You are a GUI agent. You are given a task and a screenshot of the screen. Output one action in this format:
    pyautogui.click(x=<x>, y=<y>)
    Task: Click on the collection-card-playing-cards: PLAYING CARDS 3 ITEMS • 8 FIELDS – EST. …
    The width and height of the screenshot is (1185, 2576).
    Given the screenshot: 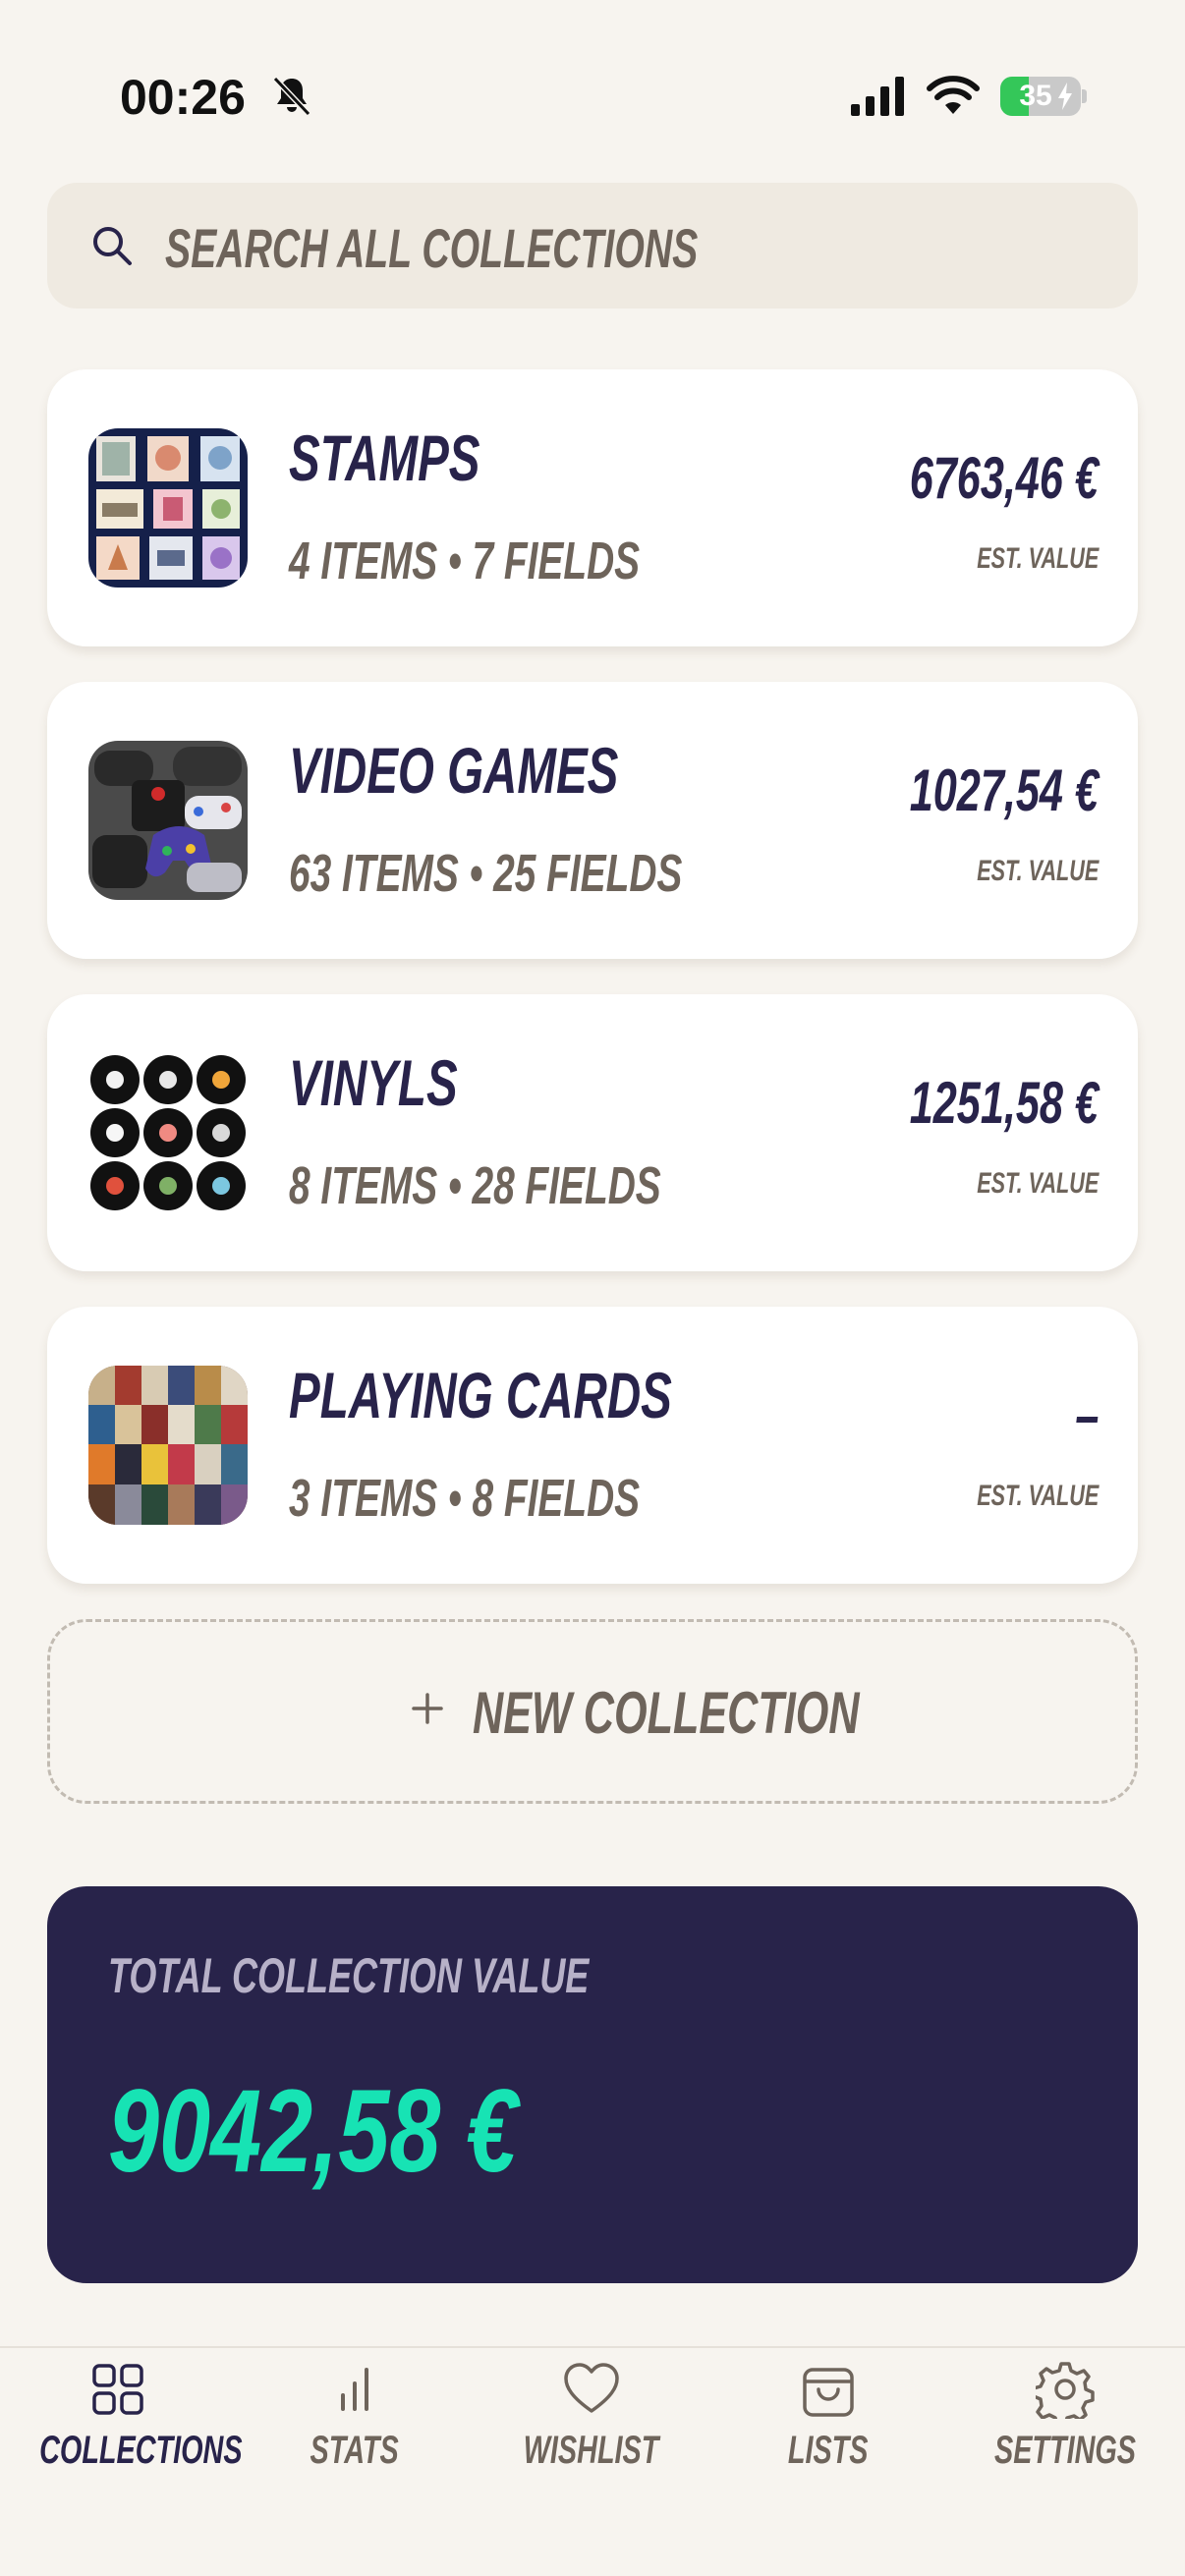 What is the action you would take?
    pyautogui.click(x=592, y=1445)
    